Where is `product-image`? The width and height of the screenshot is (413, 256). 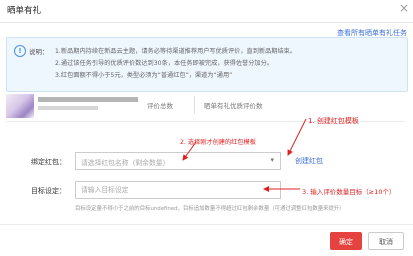
product-image is located at coordinates (20, 106).